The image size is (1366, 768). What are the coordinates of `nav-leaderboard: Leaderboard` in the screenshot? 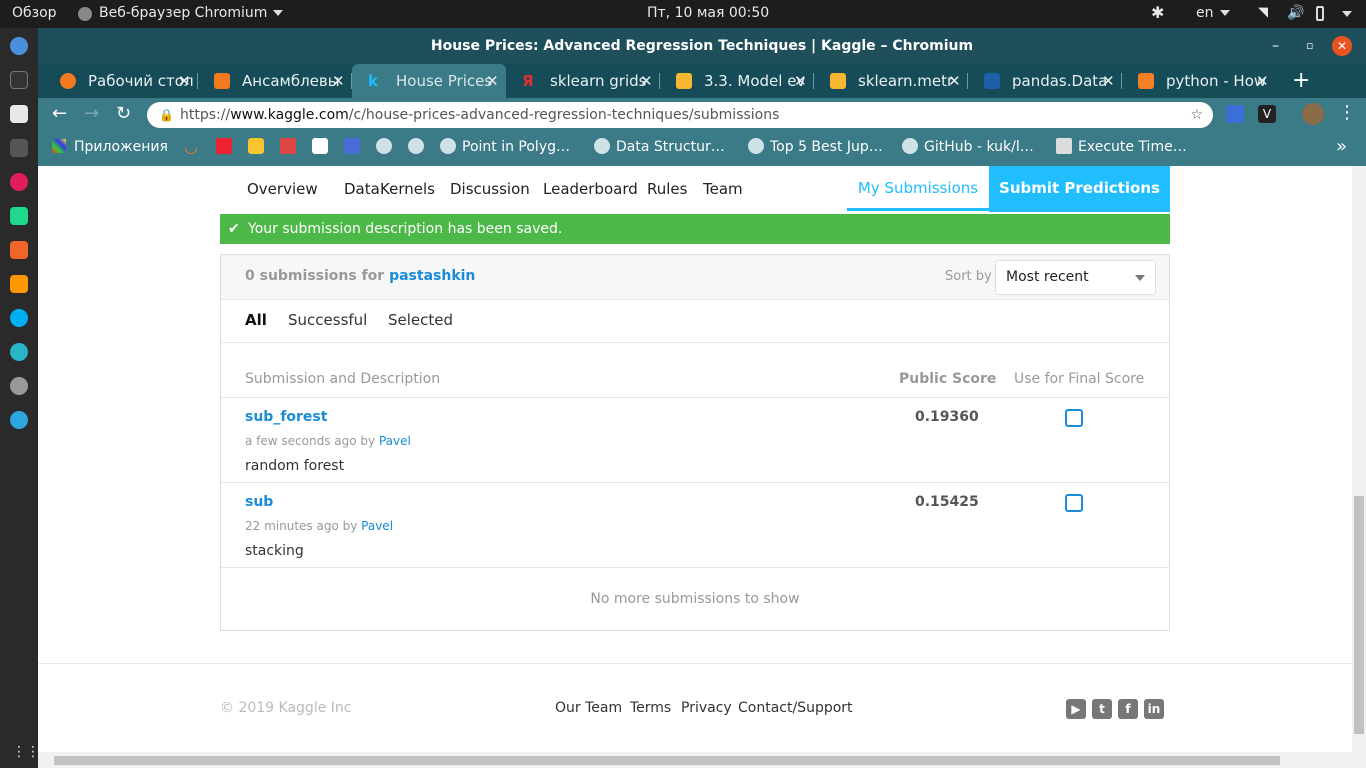 It's located at (590, 189).